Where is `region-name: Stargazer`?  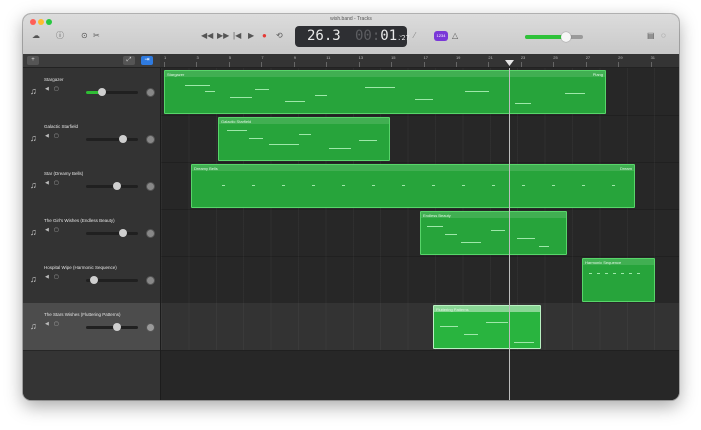
region-name: Stargazer is located at coordinates (176, 74).